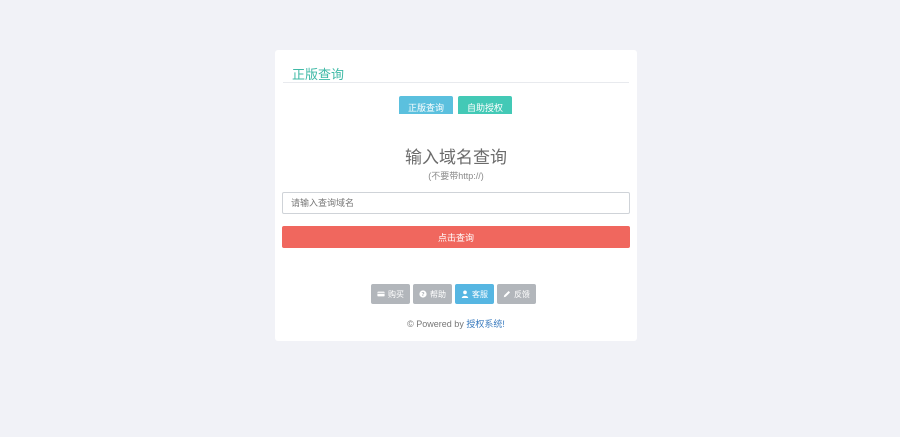 Image resolution: width=900 pixels, height=437 pixels. Describe the element at coordinates (318, 74) in the screenshot. I see `card-title: 正版查询` at that location.